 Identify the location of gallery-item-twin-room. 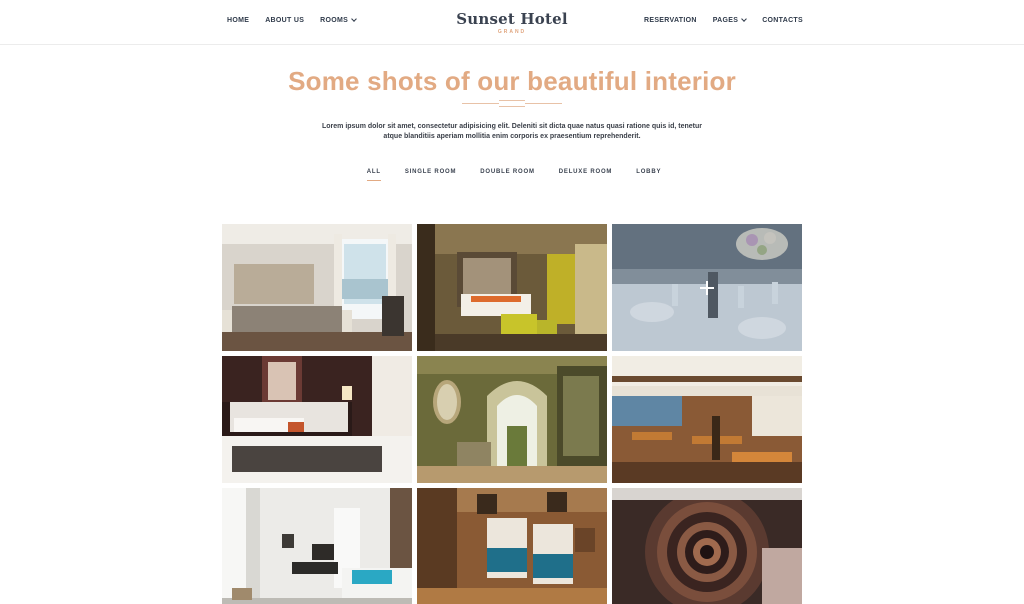
(512, 546).